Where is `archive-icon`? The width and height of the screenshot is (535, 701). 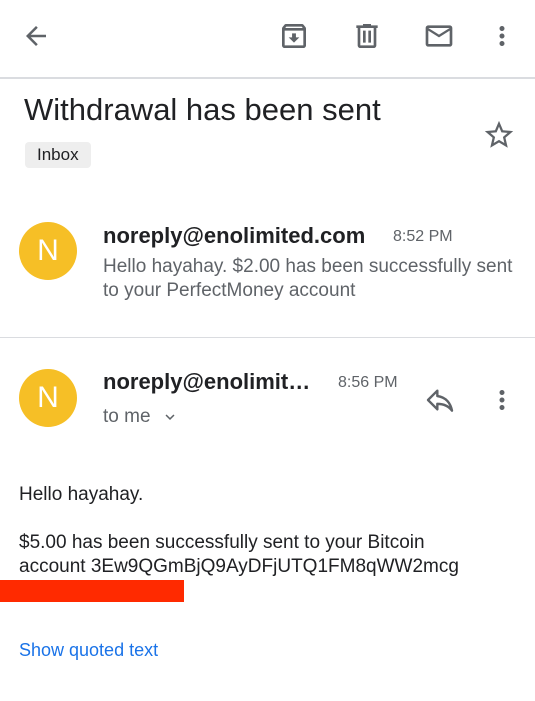 archive-icon is located at coordinates (294, 36).